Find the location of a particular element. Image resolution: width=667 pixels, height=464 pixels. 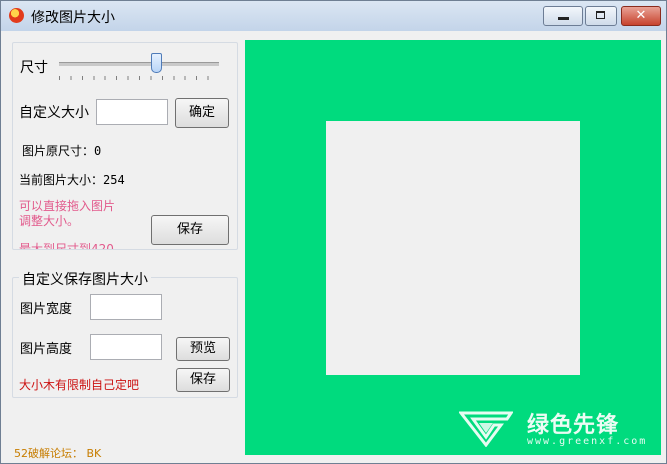

height-input is located at coordinates (126, 347).